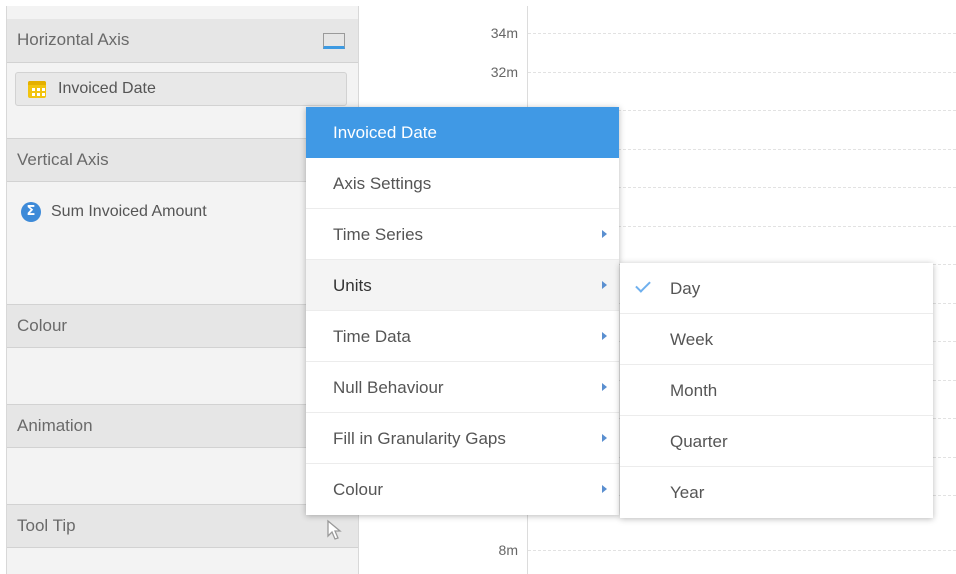 This screenshot has height=574, width=956. What do you see at coordinates (685, 288) in the screenshot?
I see `unit-option-label: Day` at bounding box center [685, 288].